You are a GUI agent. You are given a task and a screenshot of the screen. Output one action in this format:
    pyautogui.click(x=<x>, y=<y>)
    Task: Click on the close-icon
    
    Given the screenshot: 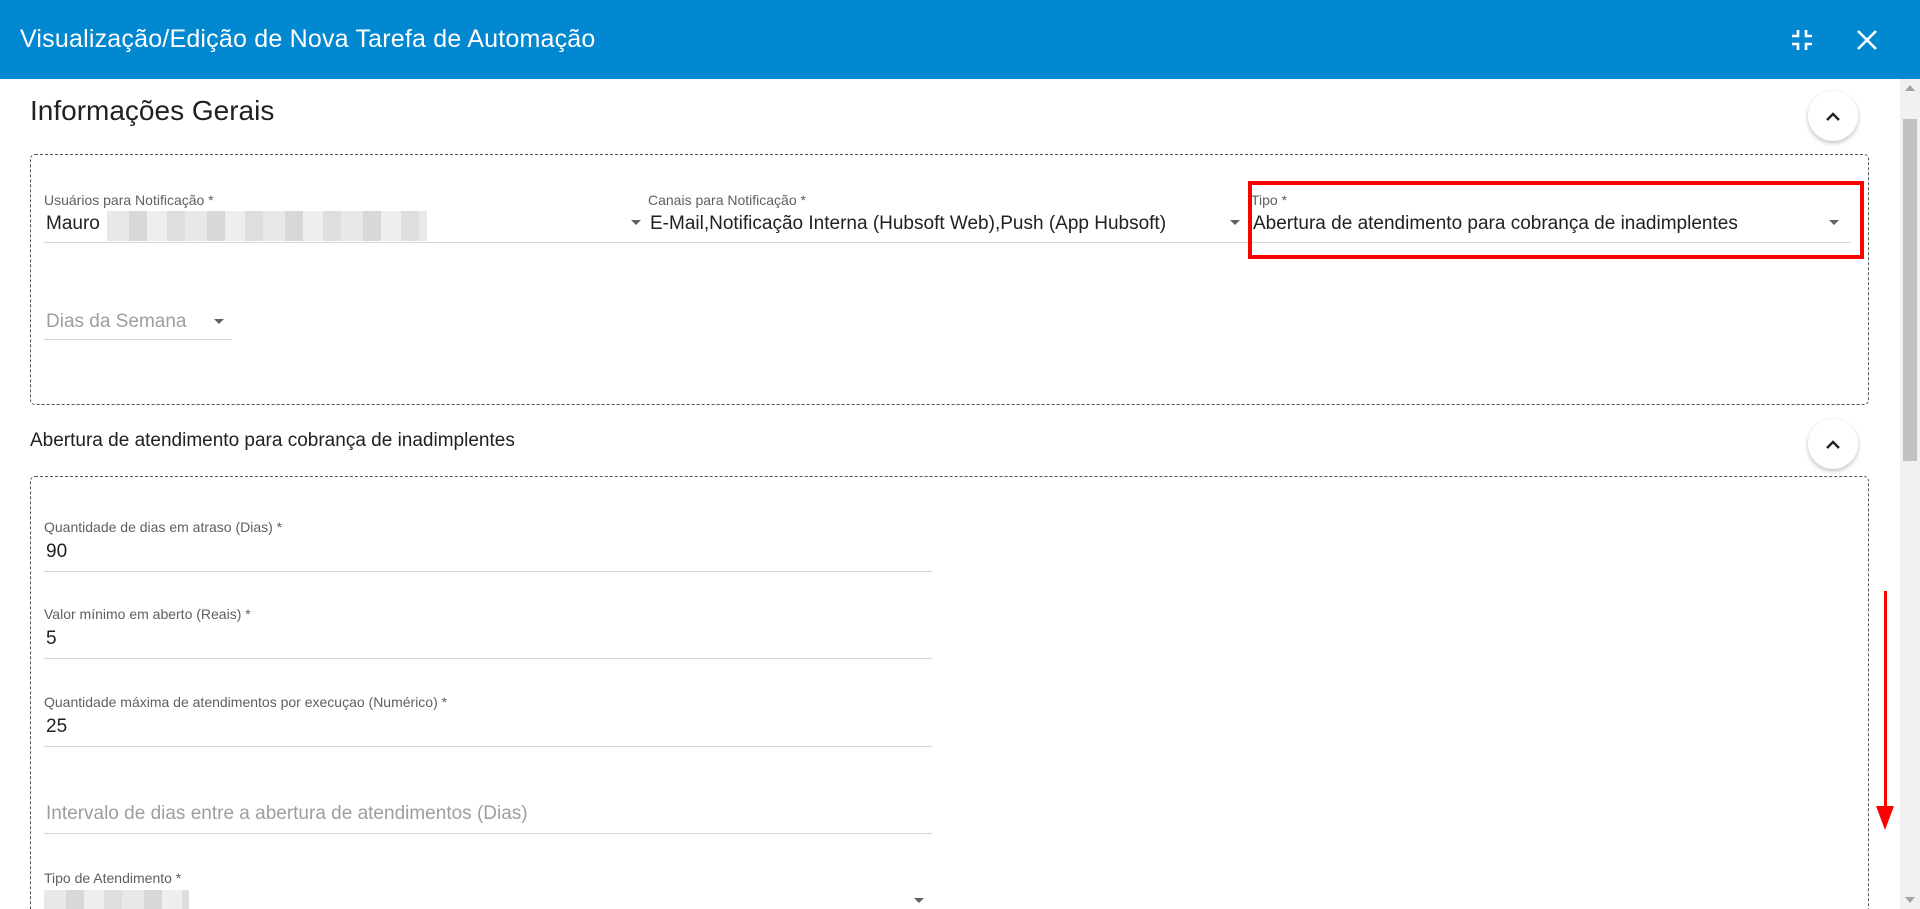 What is the action you would take?
    pyautogui.click(x=1867, y=40)
    